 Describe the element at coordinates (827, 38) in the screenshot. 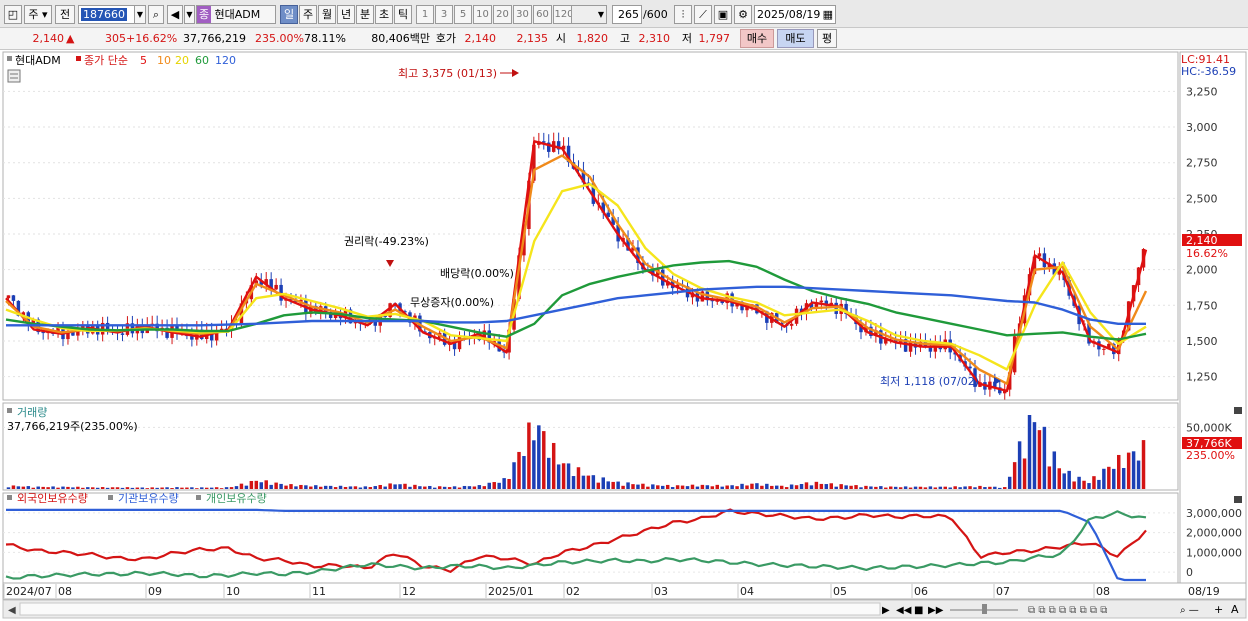

I see `average-button: 평` at that location.